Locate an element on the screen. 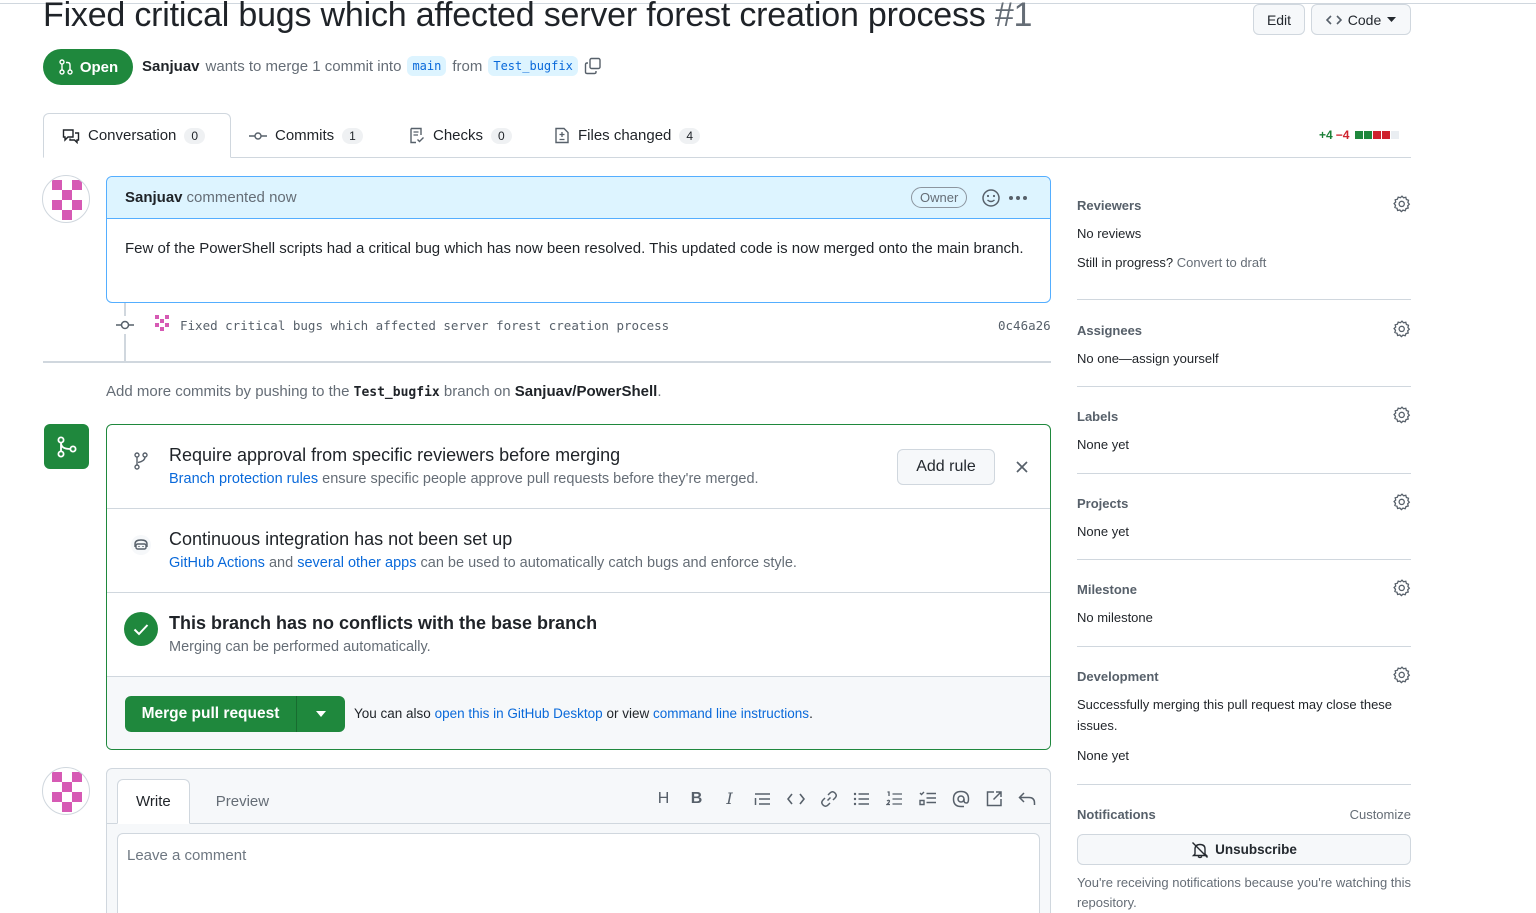  merge-method-dropdown is located at coordinates (321, 714).